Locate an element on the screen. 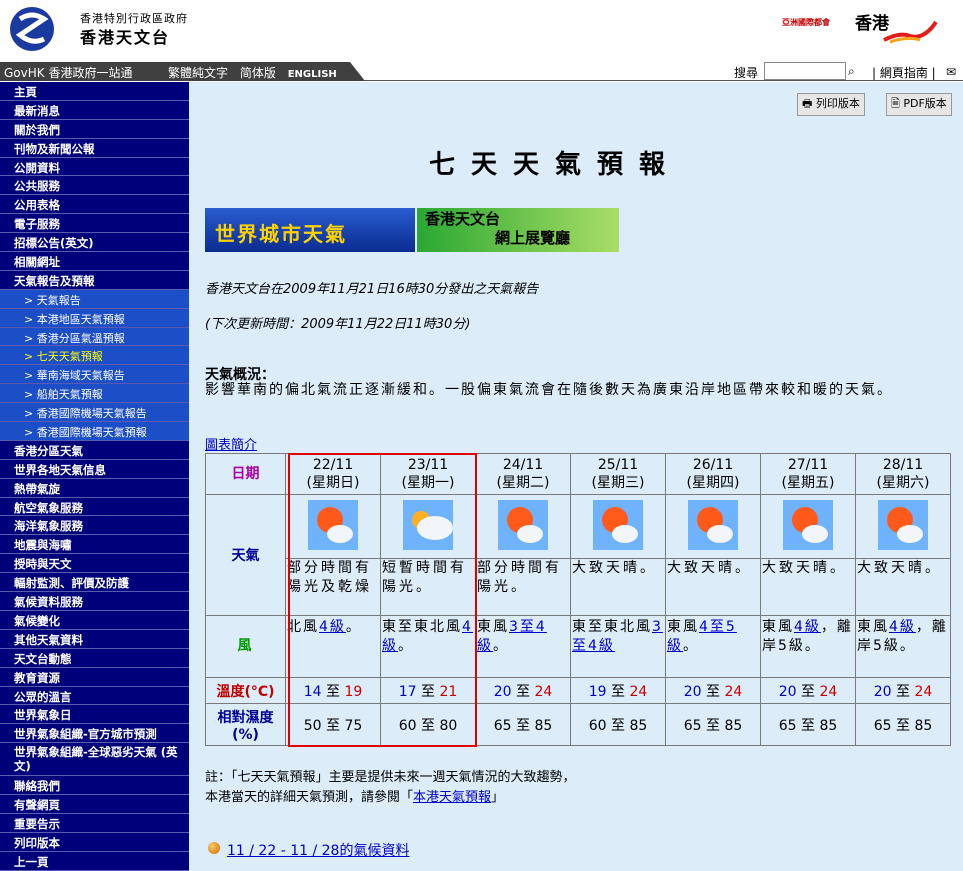 This screenshot has width=963, height=871. cloud-sun-icon is located at coordinates (428, 524).